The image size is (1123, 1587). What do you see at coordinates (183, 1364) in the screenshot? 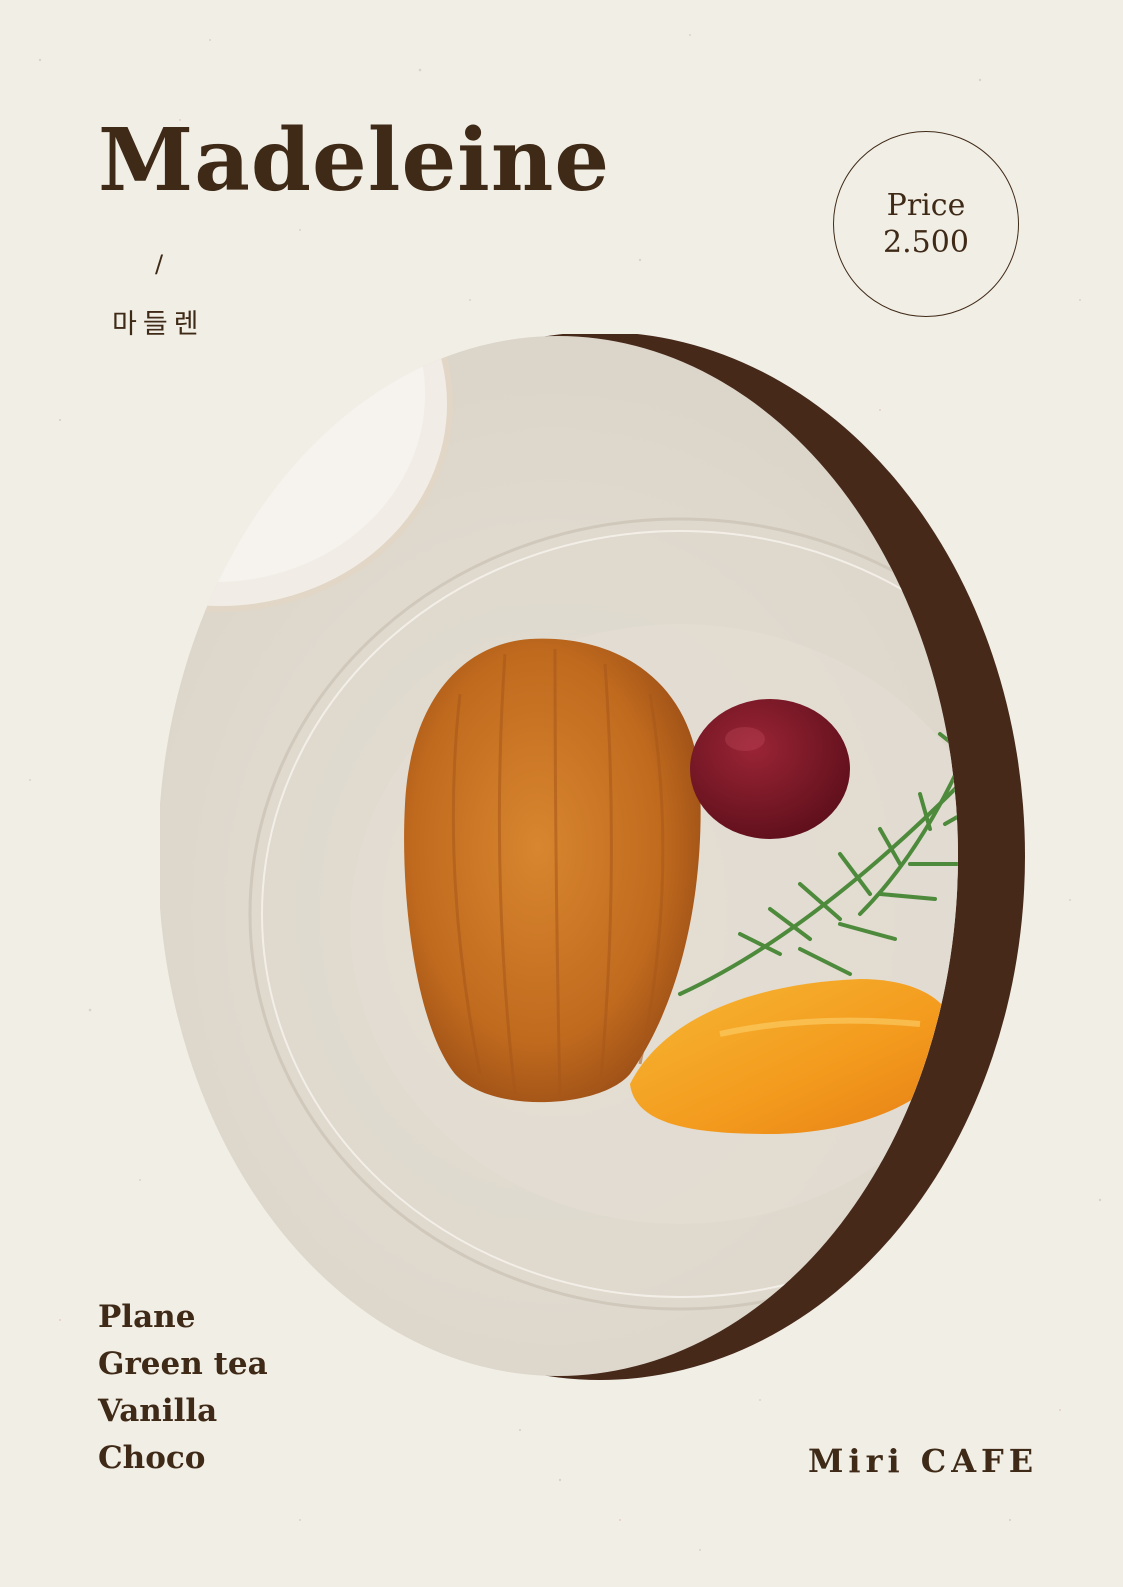
I see `flavor-item: Green tea` at bounding box center [183, 1364].